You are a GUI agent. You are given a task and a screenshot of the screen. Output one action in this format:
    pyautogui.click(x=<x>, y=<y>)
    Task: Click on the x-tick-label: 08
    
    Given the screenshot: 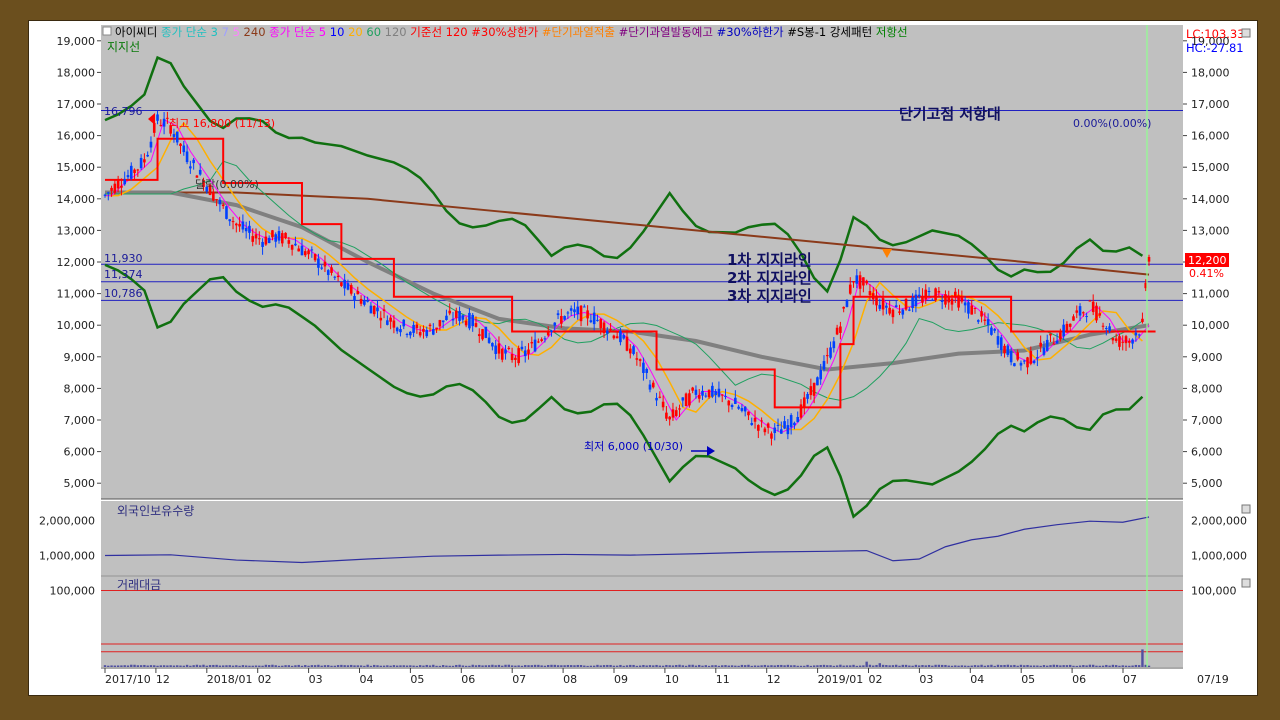 What is the action you would take?
    pyautogui.click(x=570, y=679)
    